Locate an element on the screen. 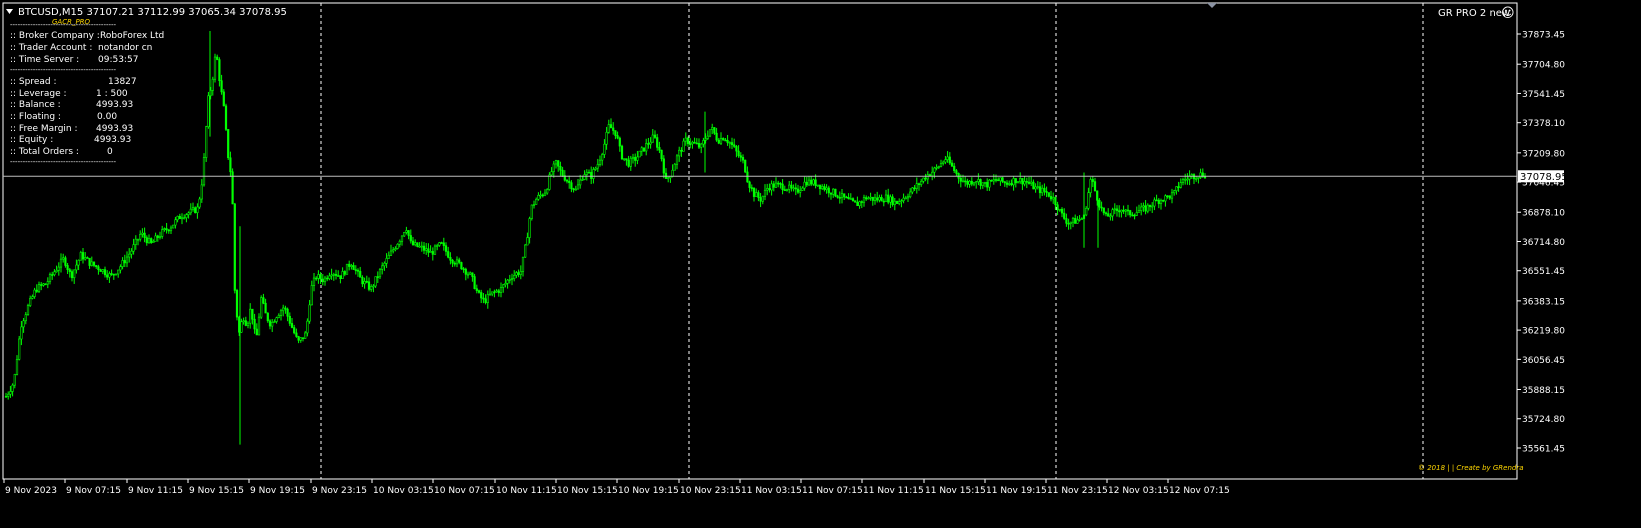 This screenshot has width=1641, height=528. leverage-label: :: Leverage : is located at coordinates (38, 94).